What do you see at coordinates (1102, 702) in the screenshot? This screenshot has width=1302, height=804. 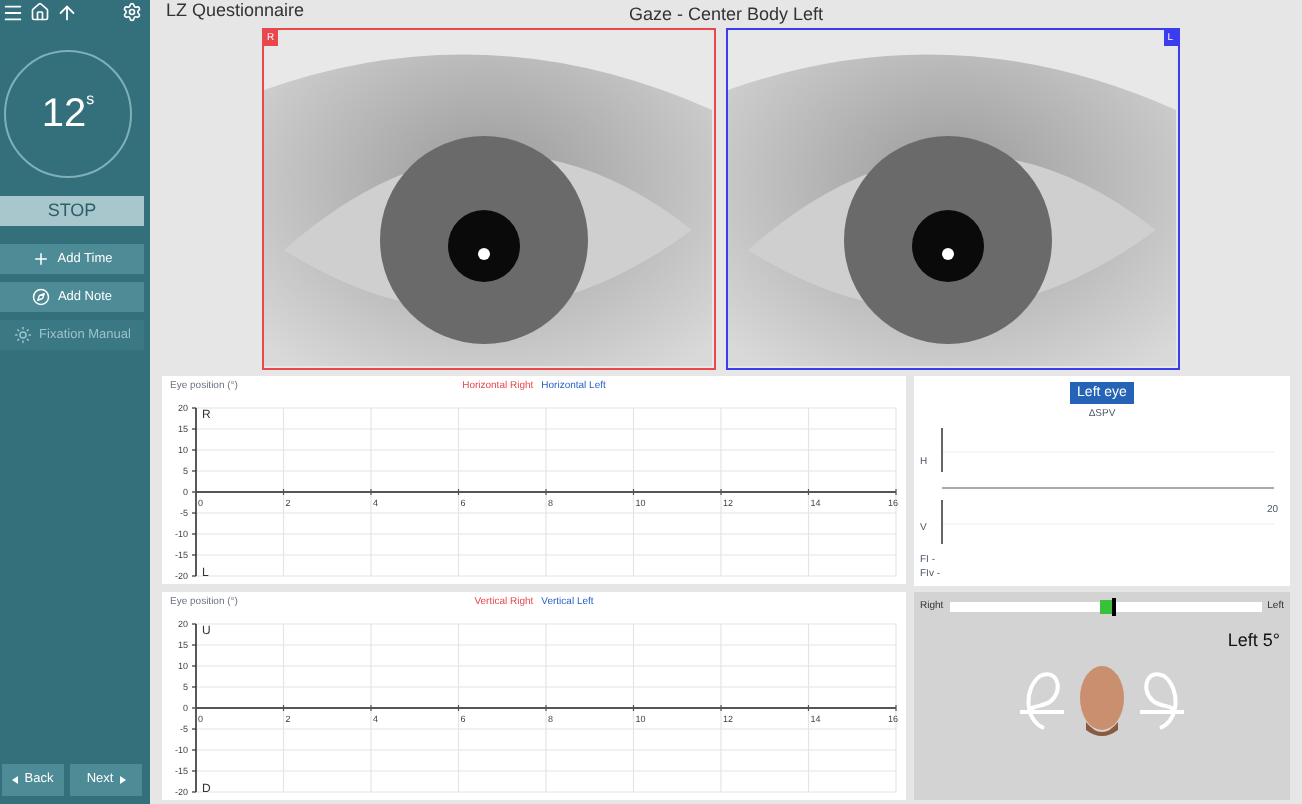 I see `head-drawing` at bounding box center [1102, 702].